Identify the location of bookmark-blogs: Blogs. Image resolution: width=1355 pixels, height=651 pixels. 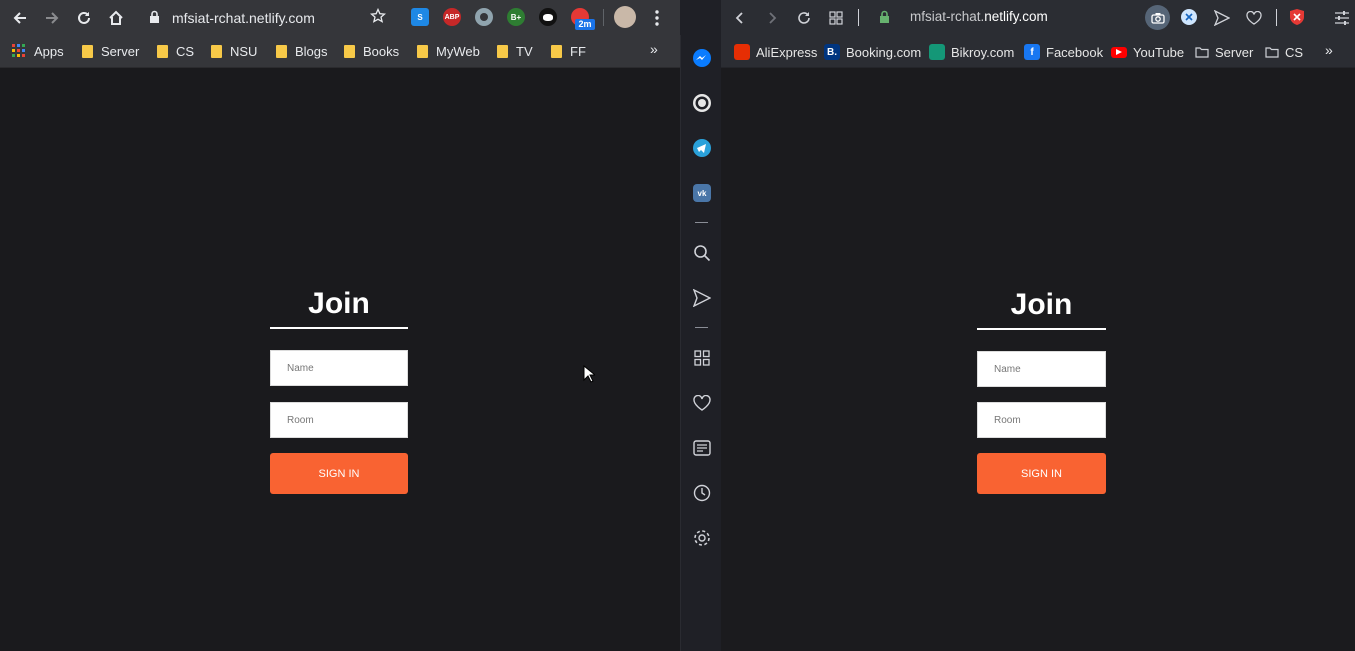
(302, 51).